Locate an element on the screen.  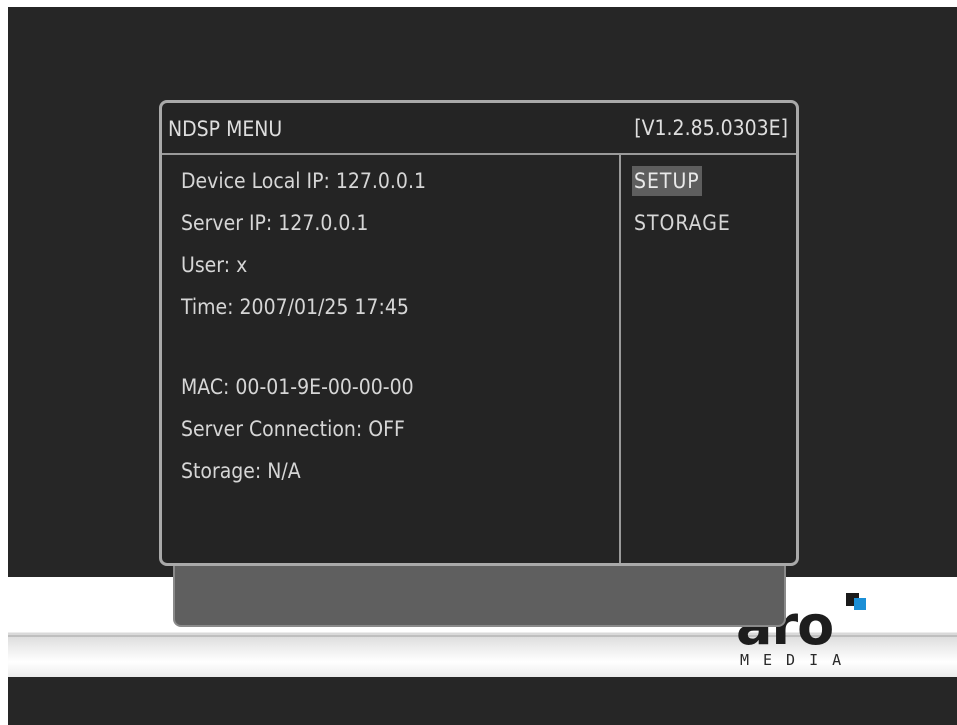
storage-status: Storage: N/A is located at coordinates (241, 471).